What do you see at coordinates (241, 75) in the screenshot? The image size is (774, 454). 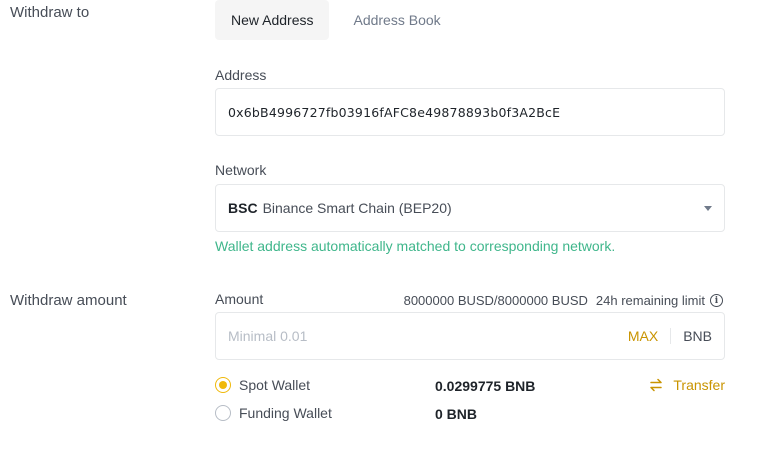 I see `address-label: Address` at bounding box center [241, 75].